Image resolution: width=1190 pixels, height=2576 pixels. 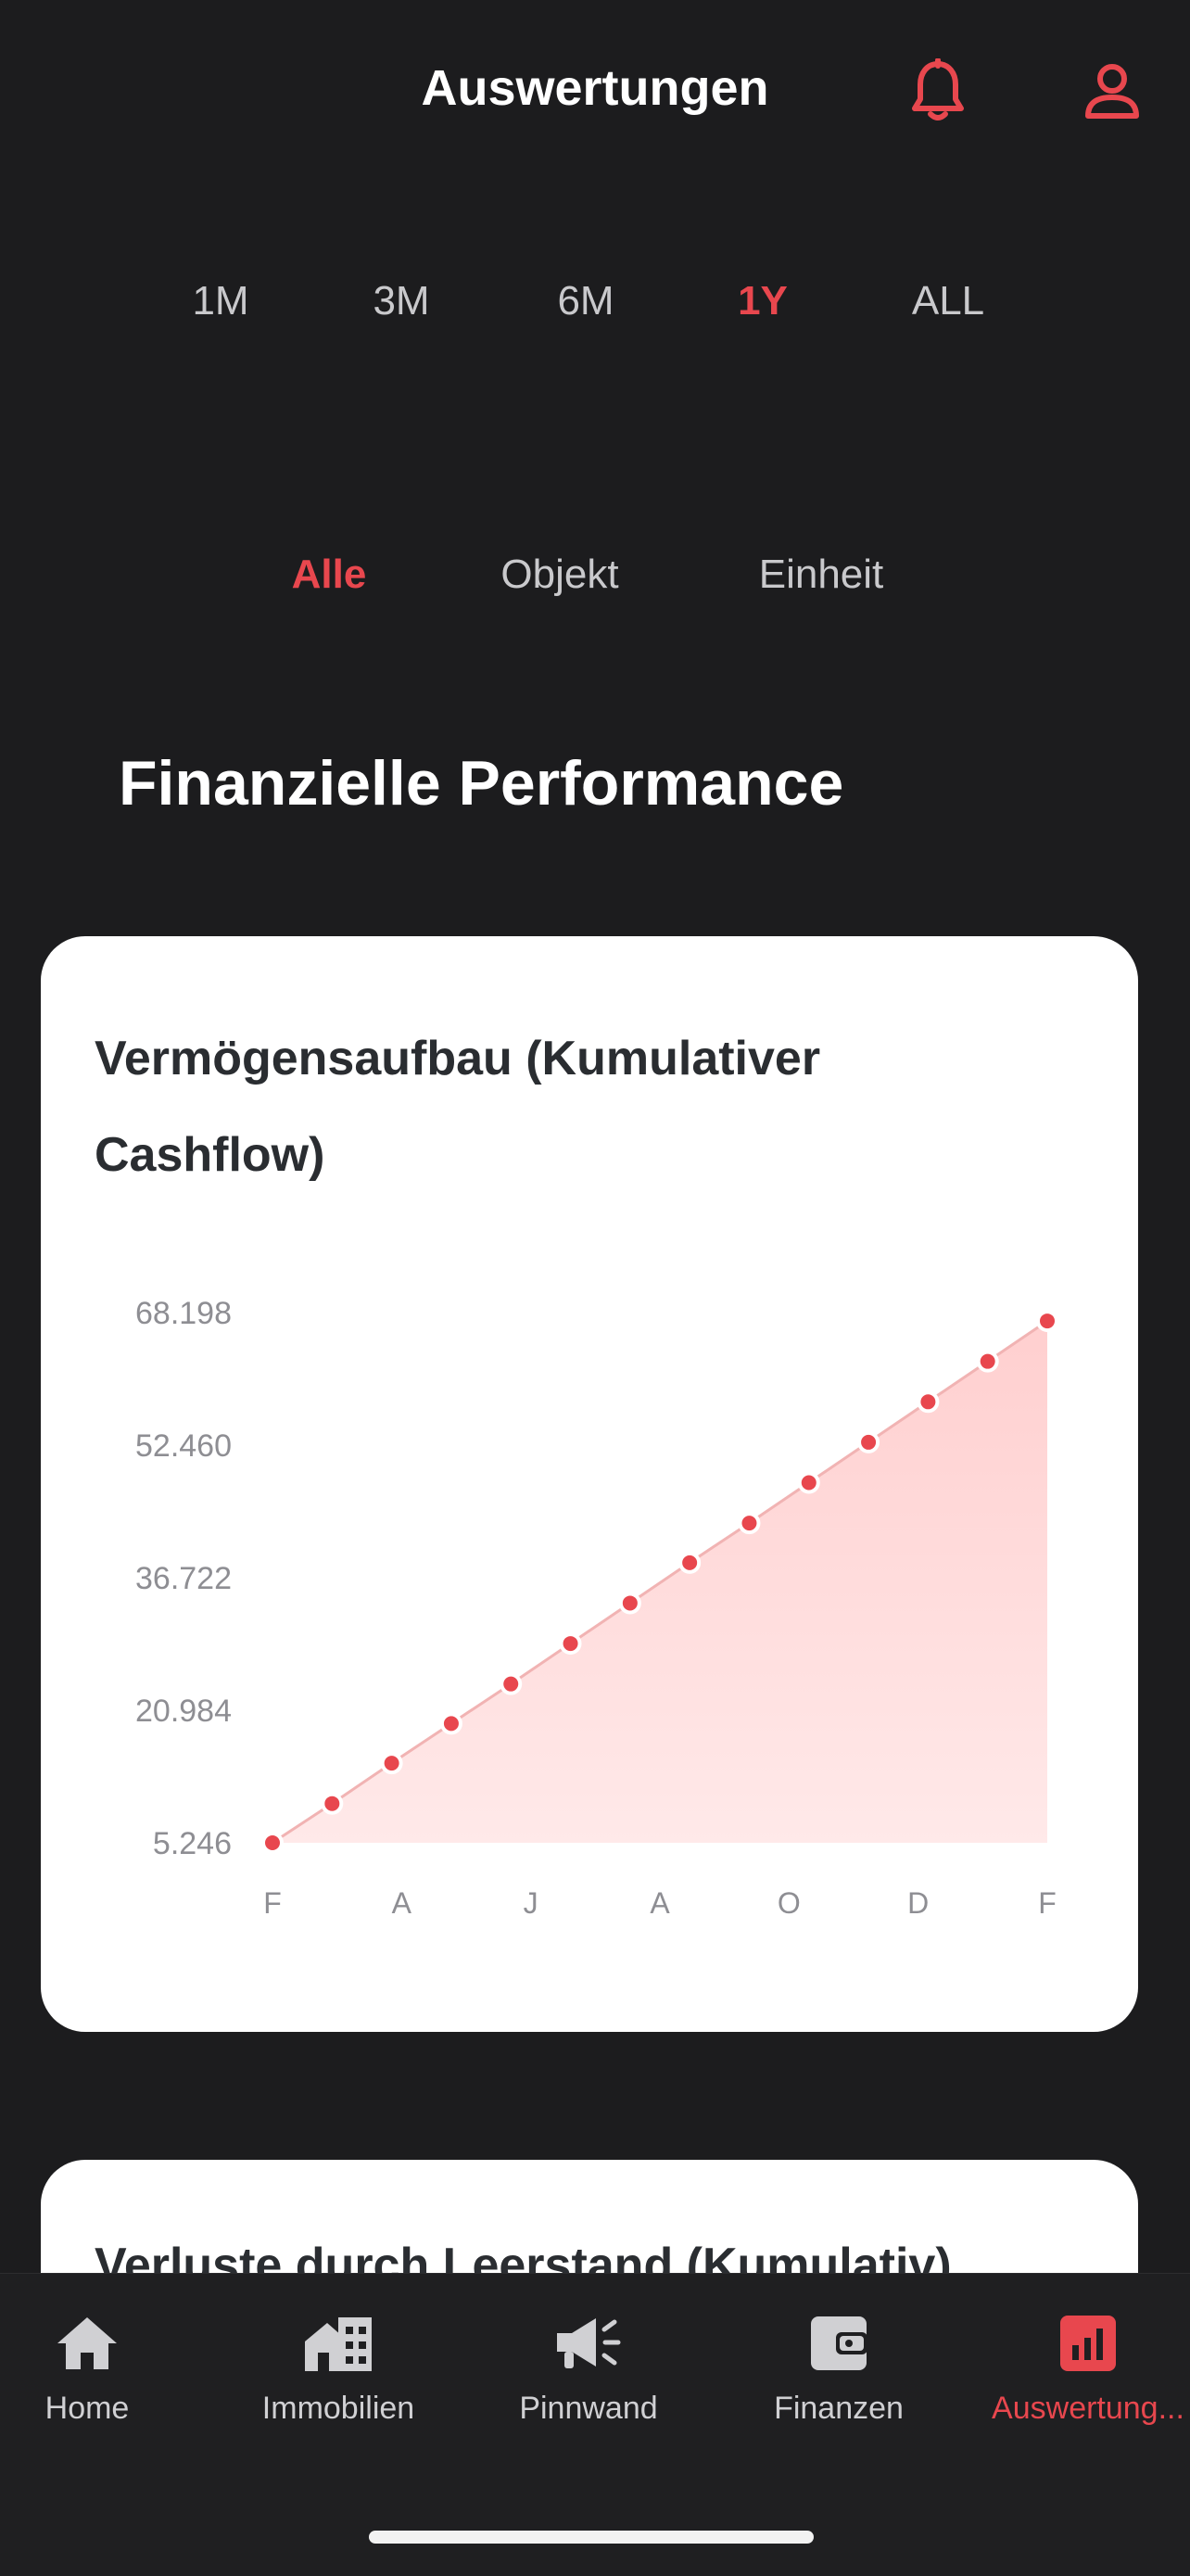 What do you see at coordinates (789, 1903) in the screenshot?
I see `x-tick-label: O` at bounding box center [789, 1903].